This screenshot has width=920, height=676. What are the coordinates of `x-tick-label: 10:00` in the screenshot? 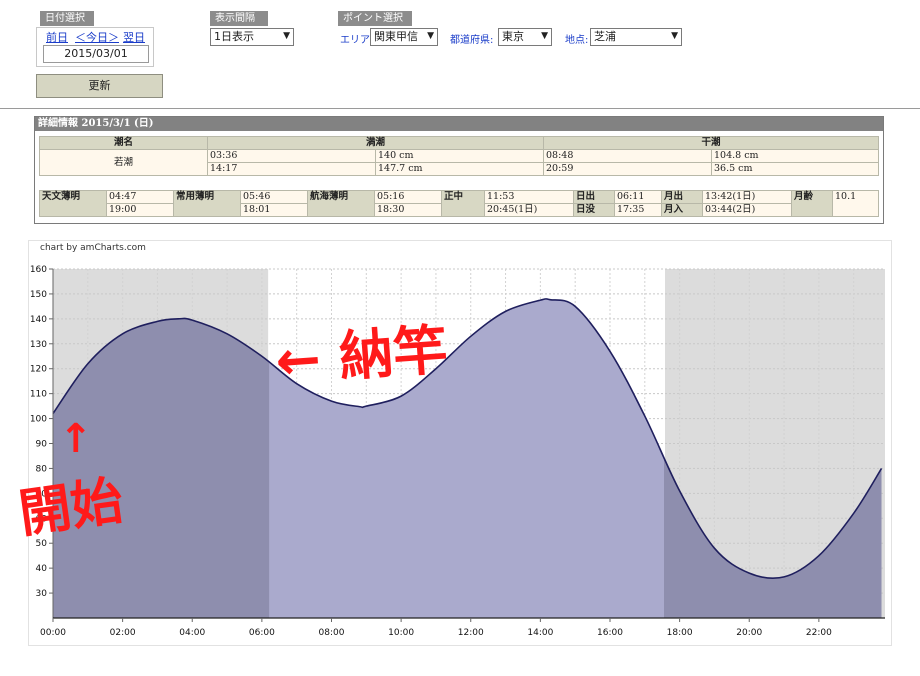 It's located at (401, 633).